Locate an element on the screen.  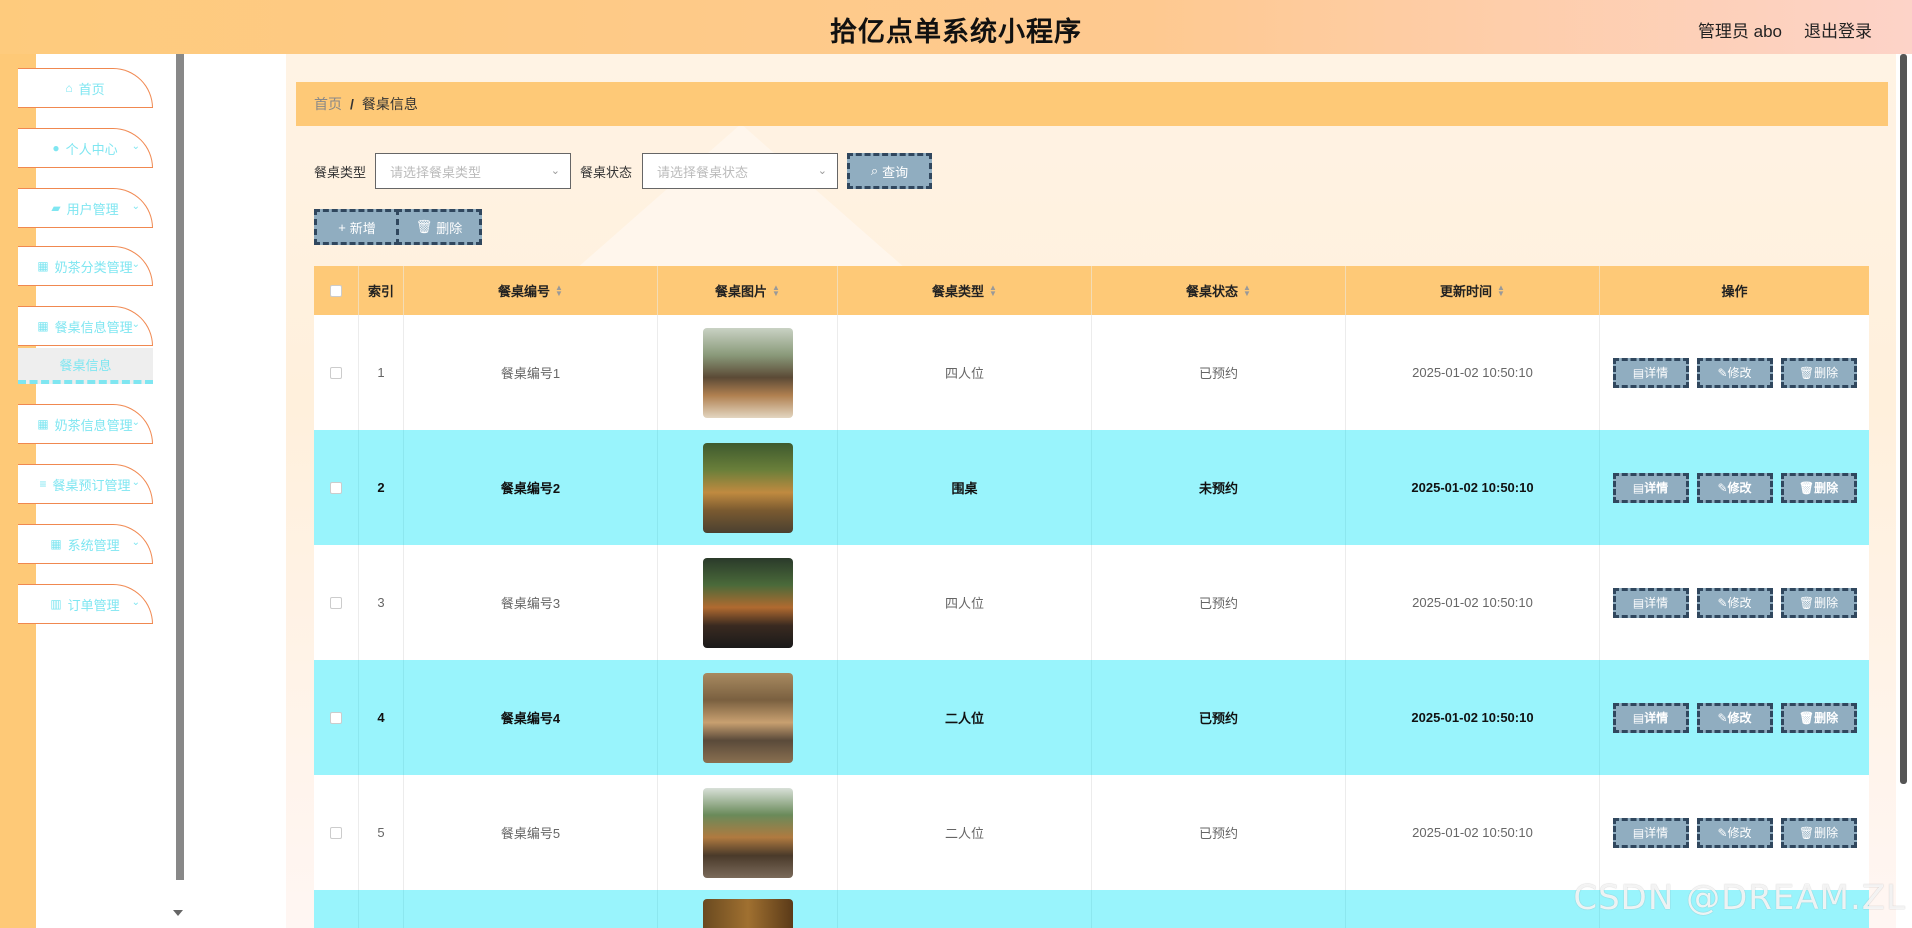
pencil-icon: ✎ is located at coordinates (1722, 372).